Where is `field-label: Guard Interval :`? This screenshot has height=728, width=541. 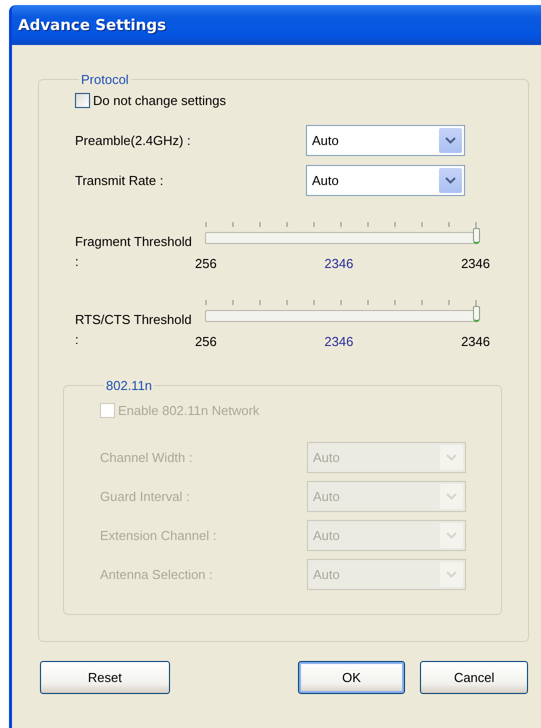 field-label: Guard Interval : is located at coordinates (145, 496).